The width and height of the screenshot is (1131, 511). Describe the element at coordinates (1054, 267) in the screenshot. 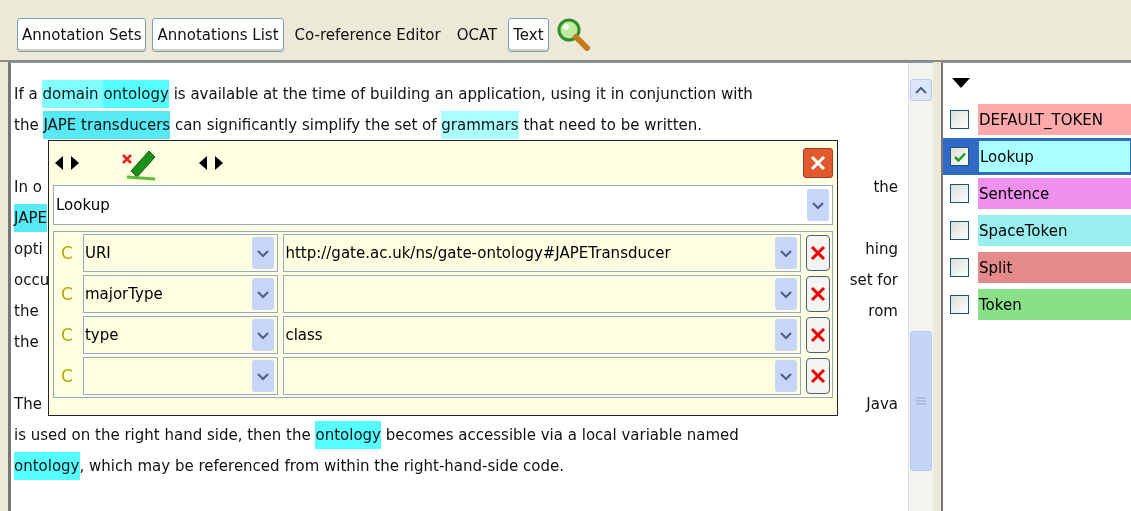

I see `annotation-type-label: Split` at that location.